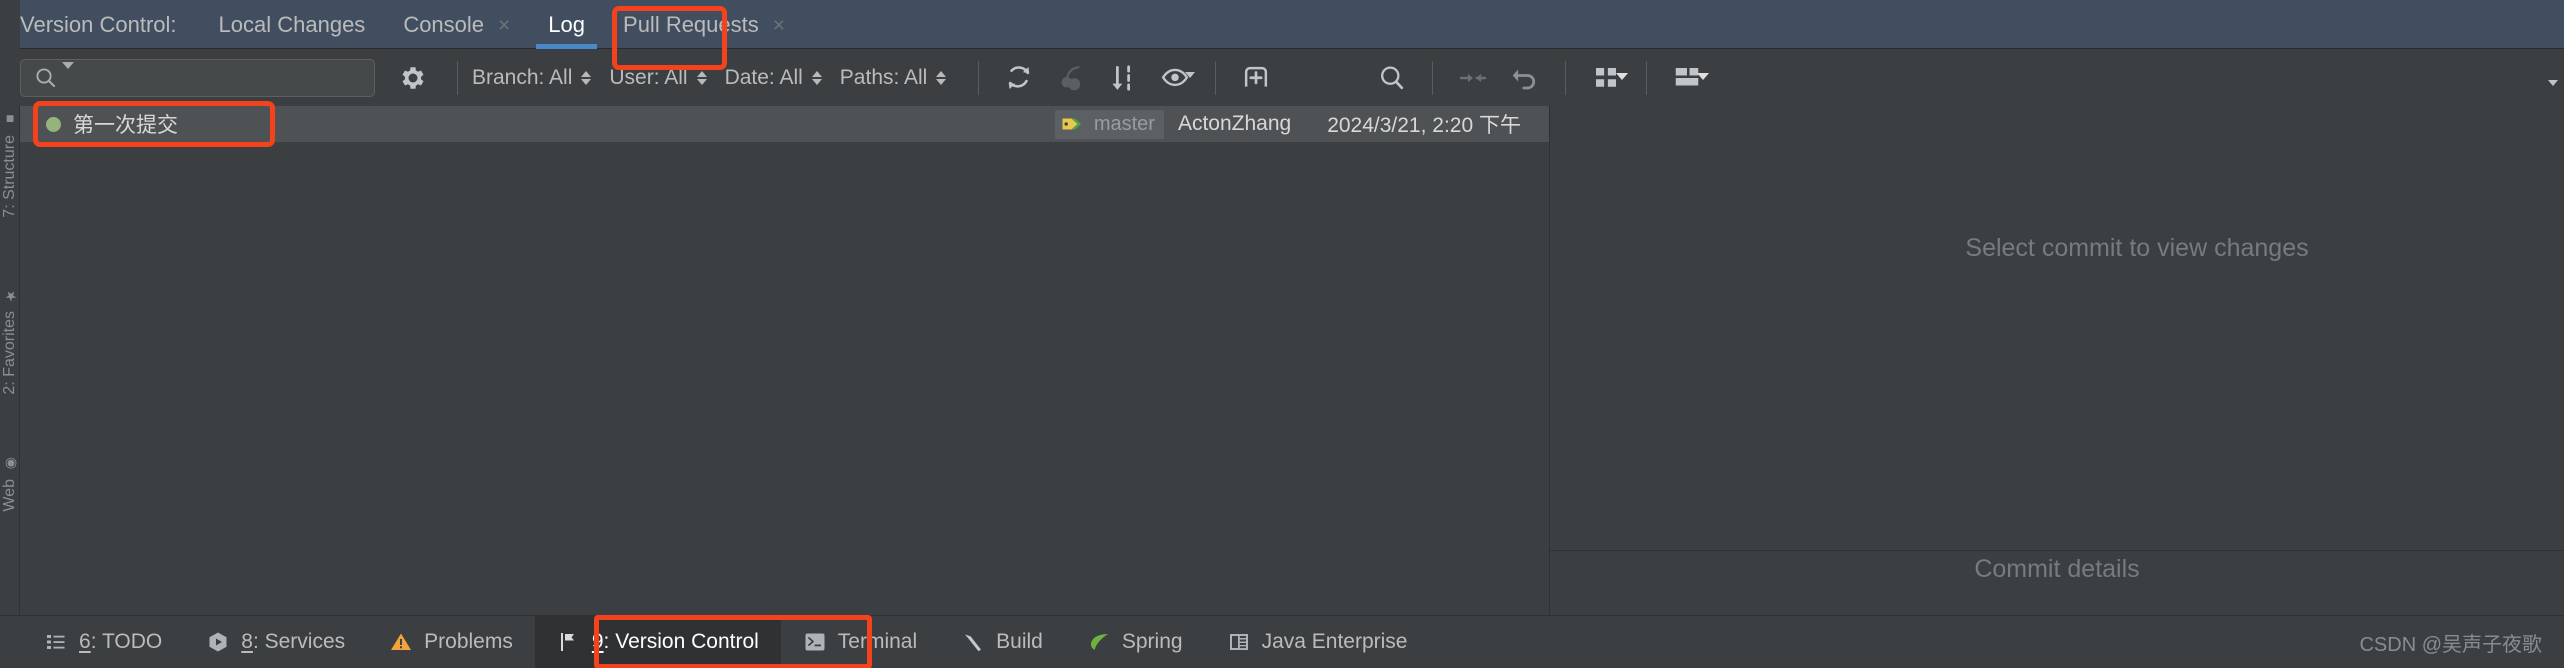 The width and height of the screenshot is (2564, 668). What do you see at coordinates (532, 78) in the screenshot?
I see `branch-filter: Branch: All` at bounding box center [532, 78].